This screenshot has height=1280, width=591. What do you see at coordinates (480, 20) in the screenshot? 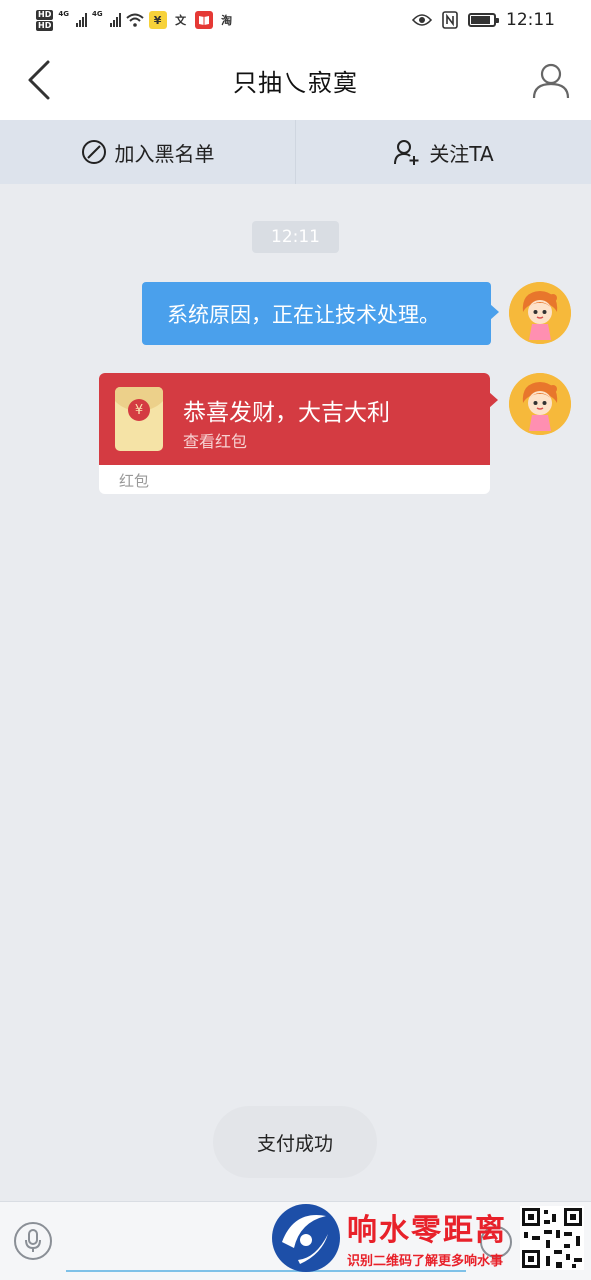
I see `battery-level` at bounding box center [480, 20].